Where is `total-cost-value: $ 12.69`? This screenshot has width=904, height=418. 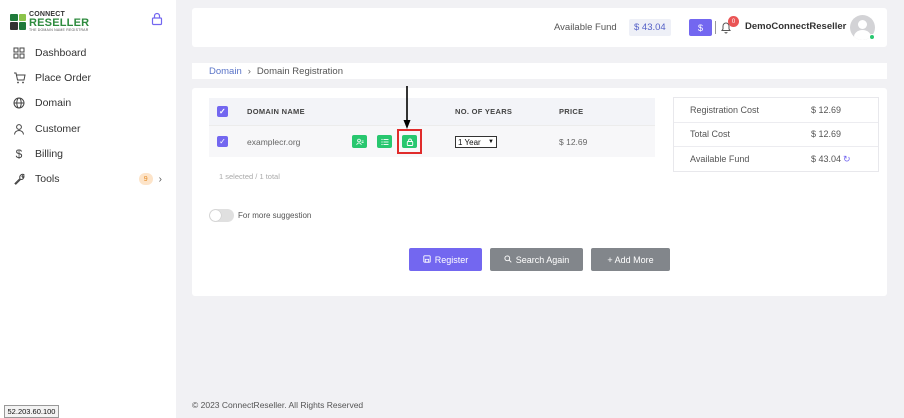
total-cost-value: $ 12.69 is located at coordinates (826, 134).